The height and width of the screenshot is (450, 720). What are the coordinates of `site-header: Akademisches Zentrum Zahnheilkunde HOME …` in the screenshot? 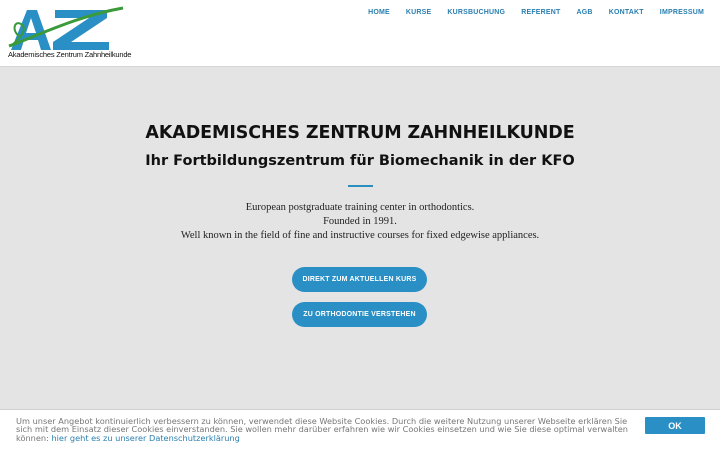 It's located at (360, 33).